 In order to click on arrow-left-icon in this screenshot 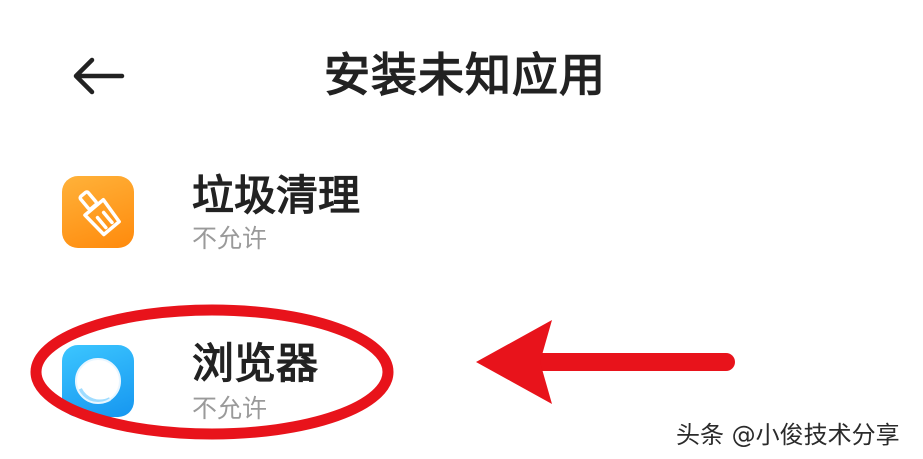, I will do `click(99, 76)`.